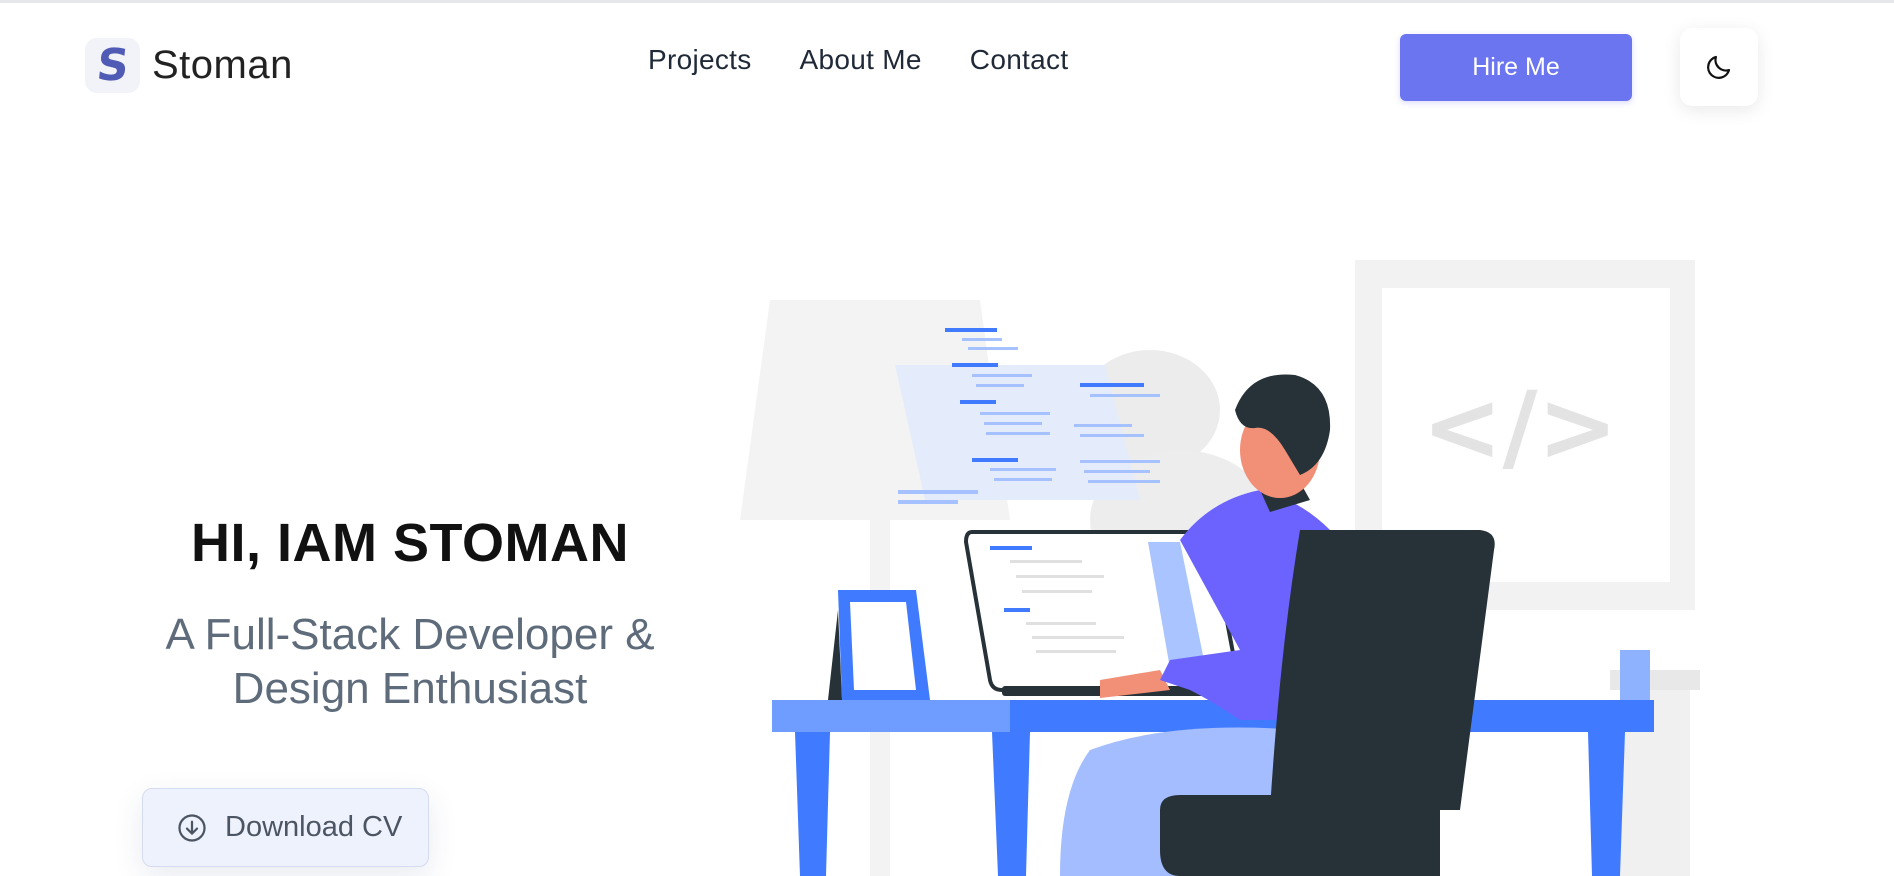 The height and width of the screenshot is (876, 1894). I want to click on hero-subtitle-line1: A Full-Stack Developer &, so click(410, 634).